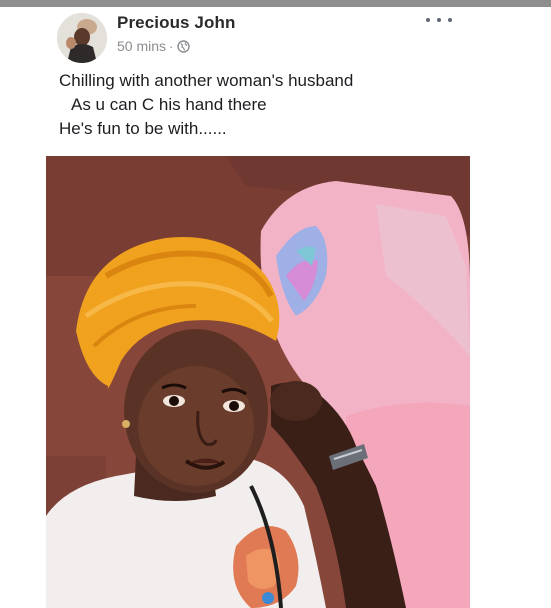 The image size is (551, 608). I want to click on timestamp: 50 mins, so click(141, 46).